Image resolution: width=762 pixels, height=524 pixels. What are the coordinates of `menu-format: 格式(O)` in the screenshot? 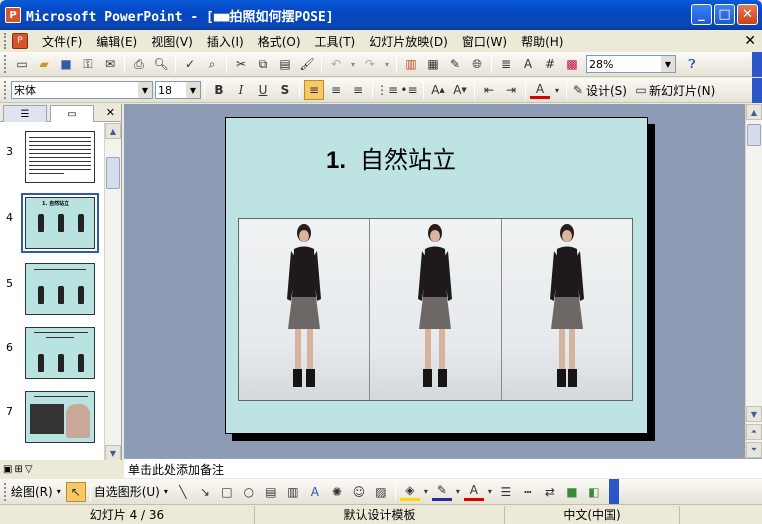 It's located at (279, 41).